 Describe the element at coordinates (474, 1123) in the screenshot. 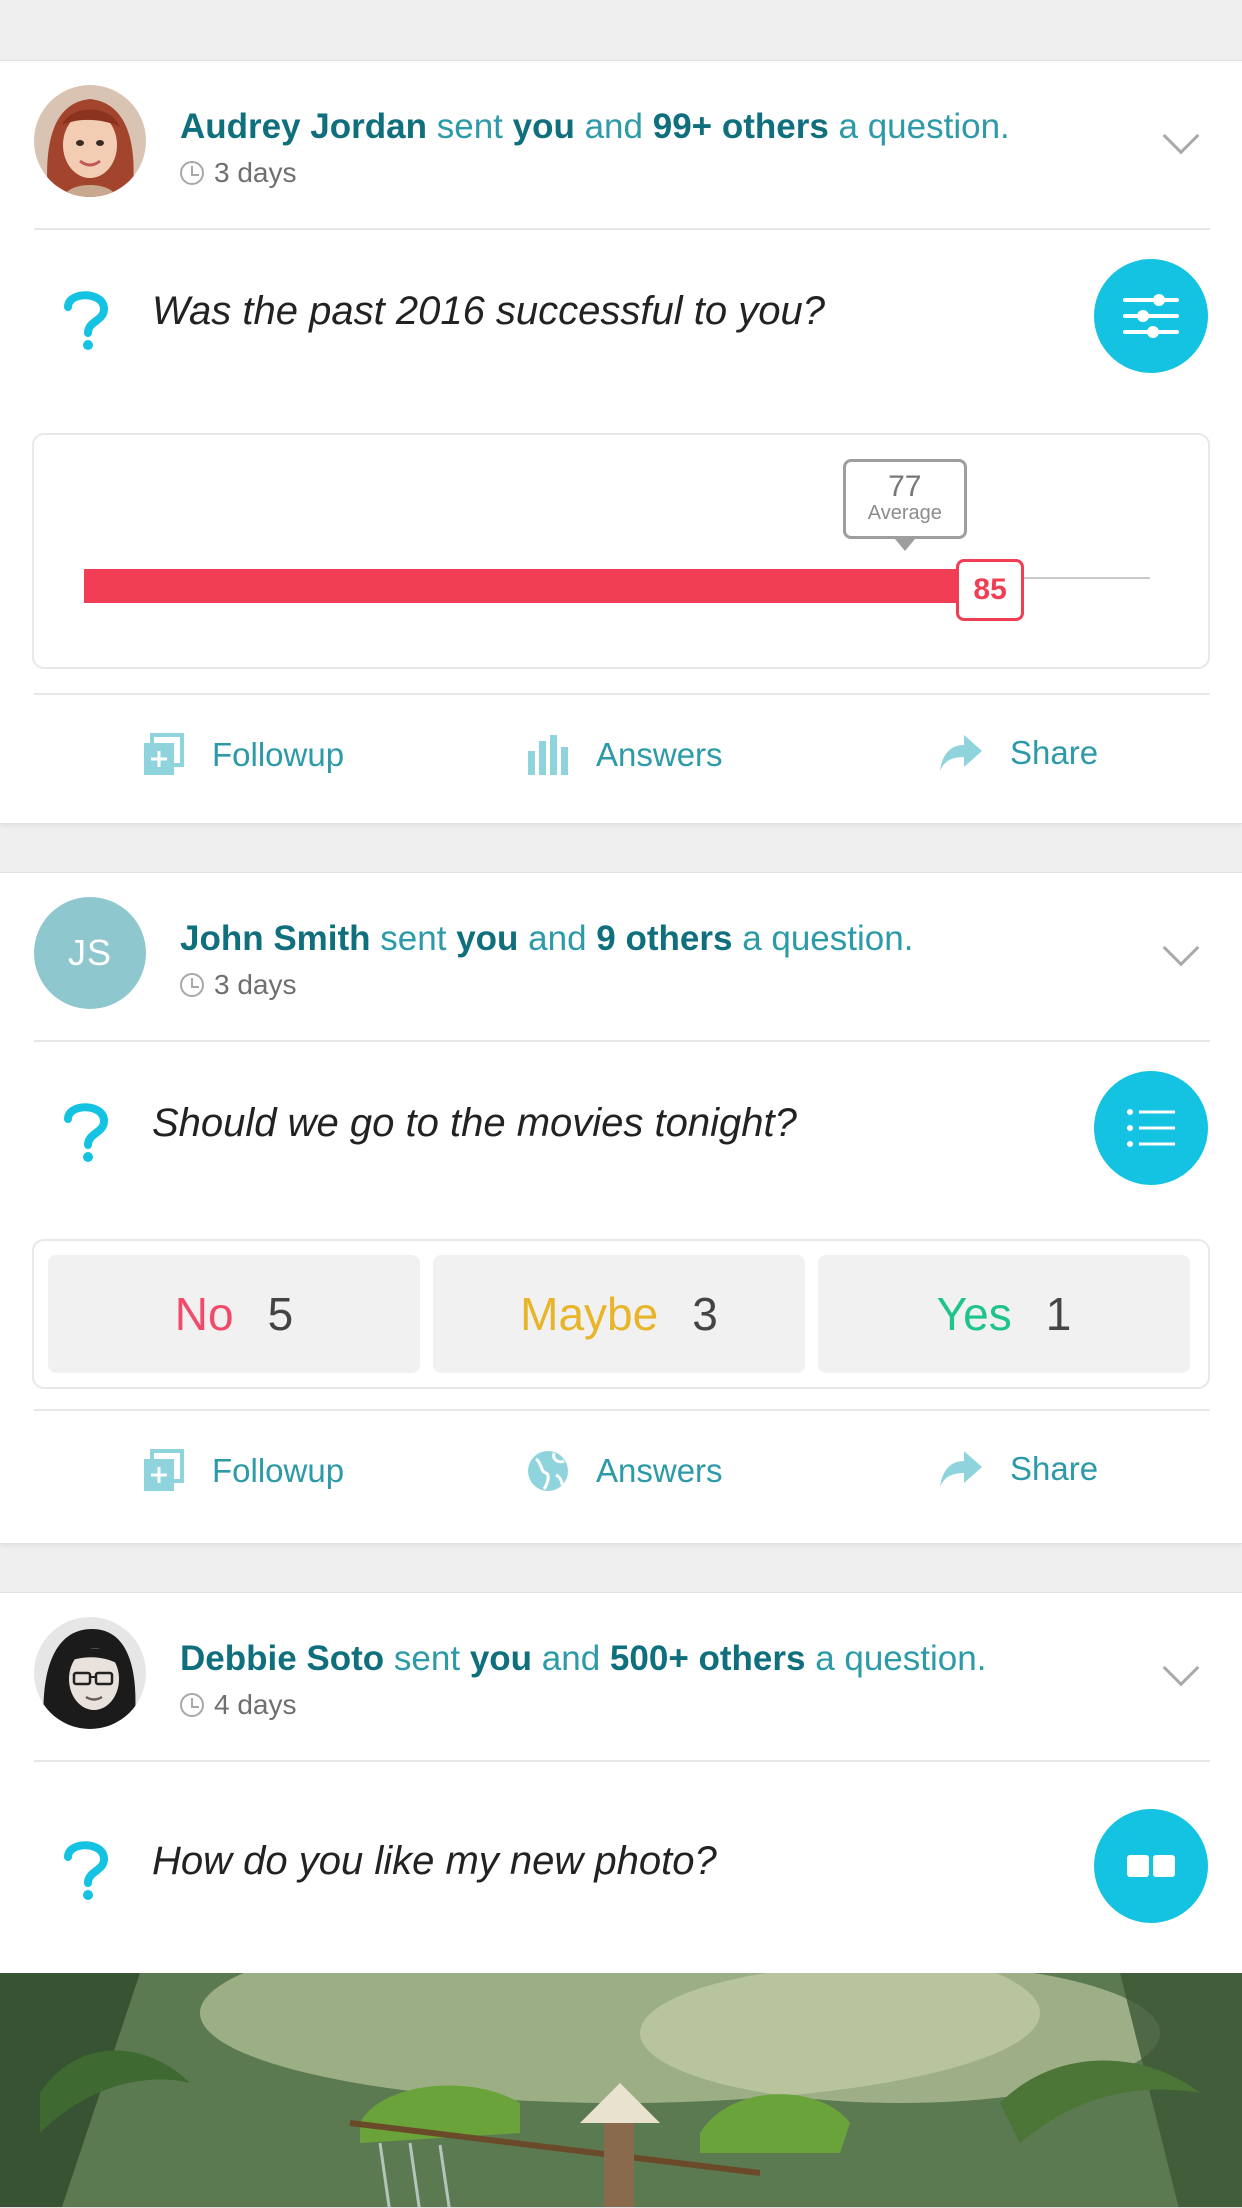

I see `question-text: Should we go to the movies tonight?` at that location.